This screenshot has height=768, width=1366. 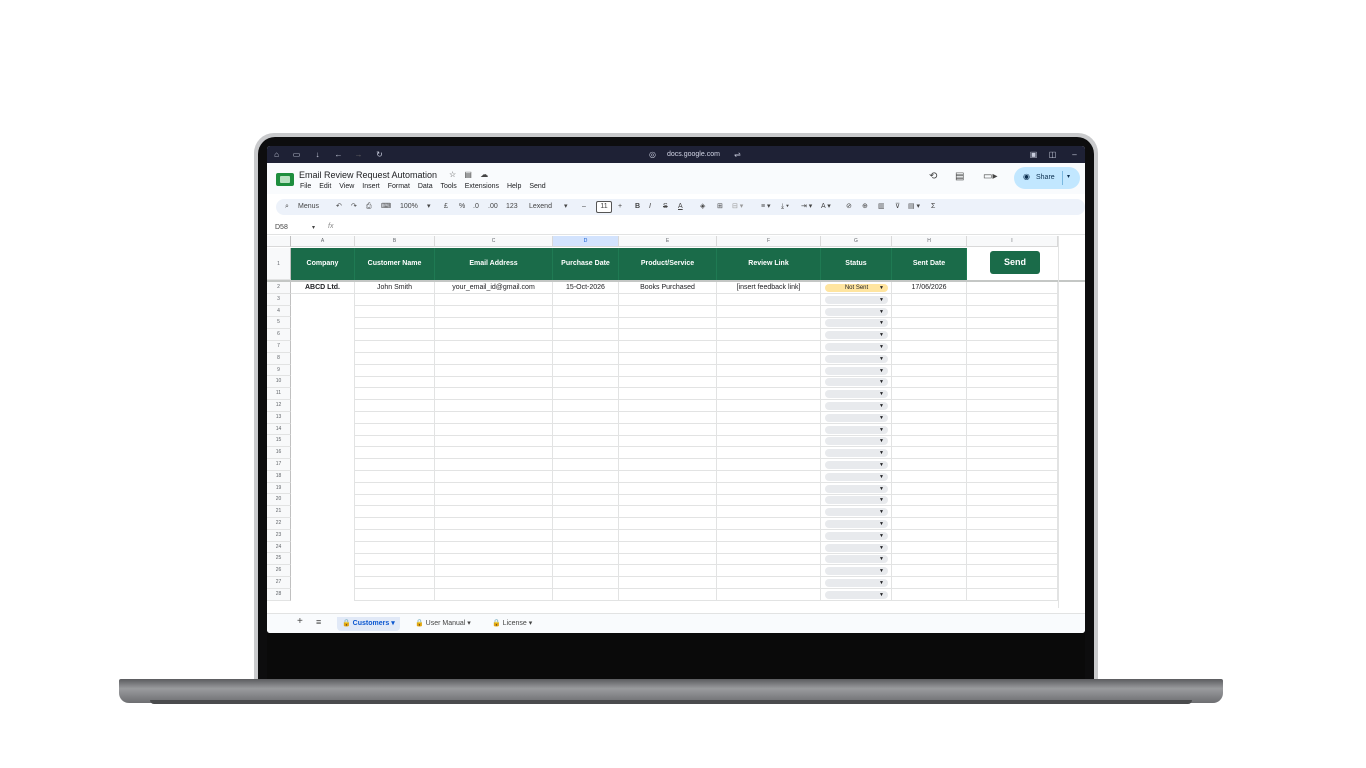 I want to click on comment-icon: ⊕, so click(x=865, y=207).